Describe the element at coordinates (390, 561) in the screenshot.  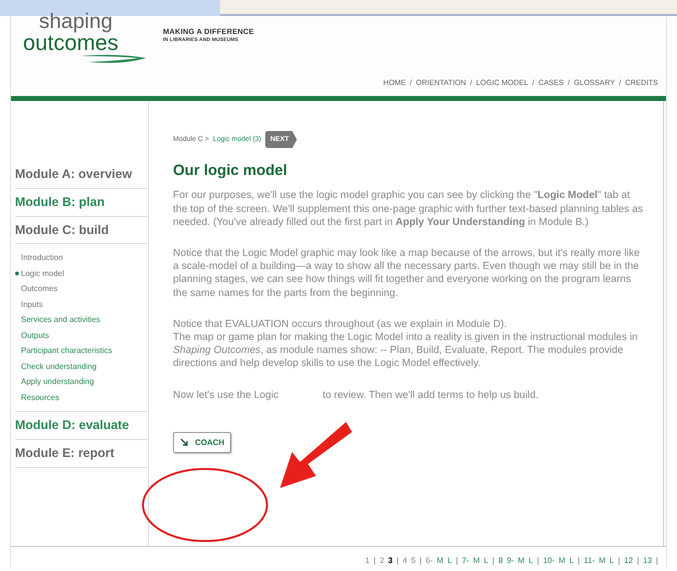
I see `page-link: 3` at that location.